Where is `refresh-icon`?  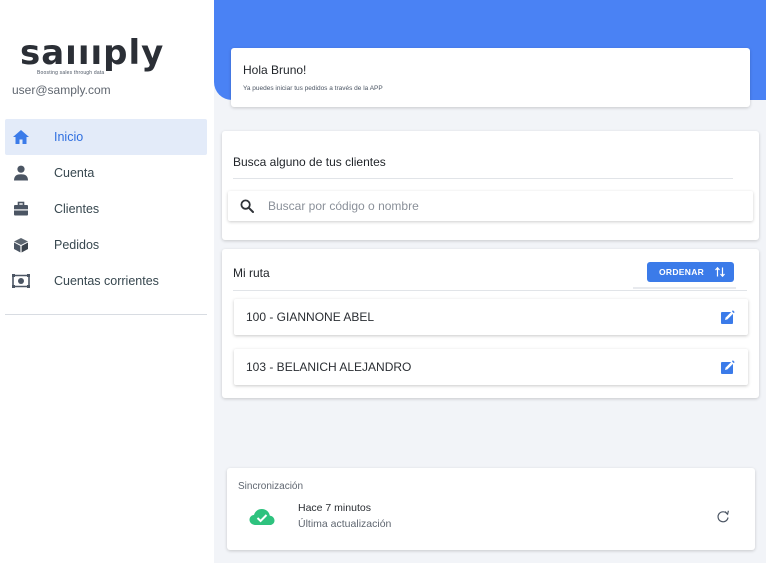
refresh-icon is located at coordinates (723, 519).